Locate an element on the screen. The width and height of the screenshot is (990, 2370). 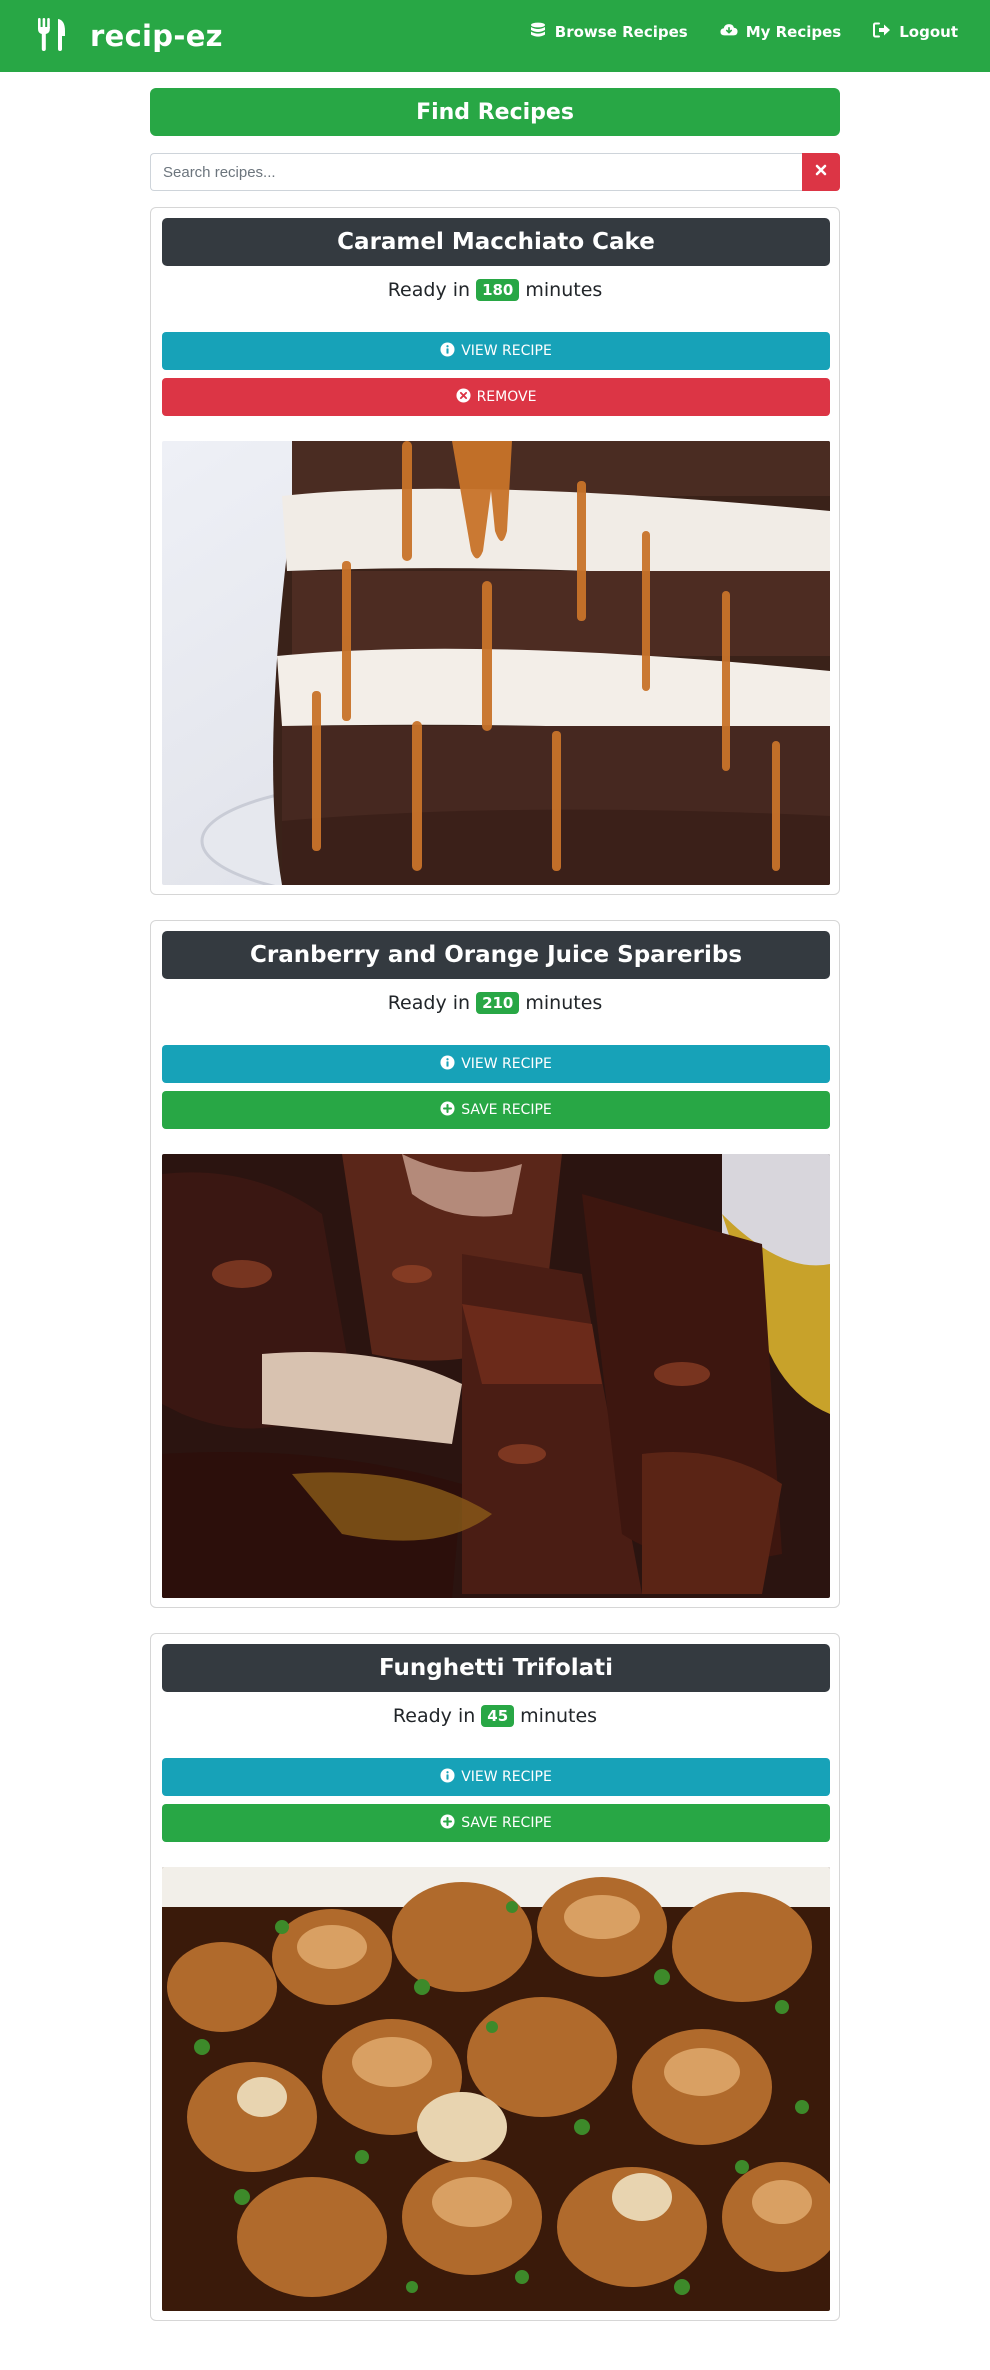
minutes-badge: 45 is located at coordinates (498, 1716).